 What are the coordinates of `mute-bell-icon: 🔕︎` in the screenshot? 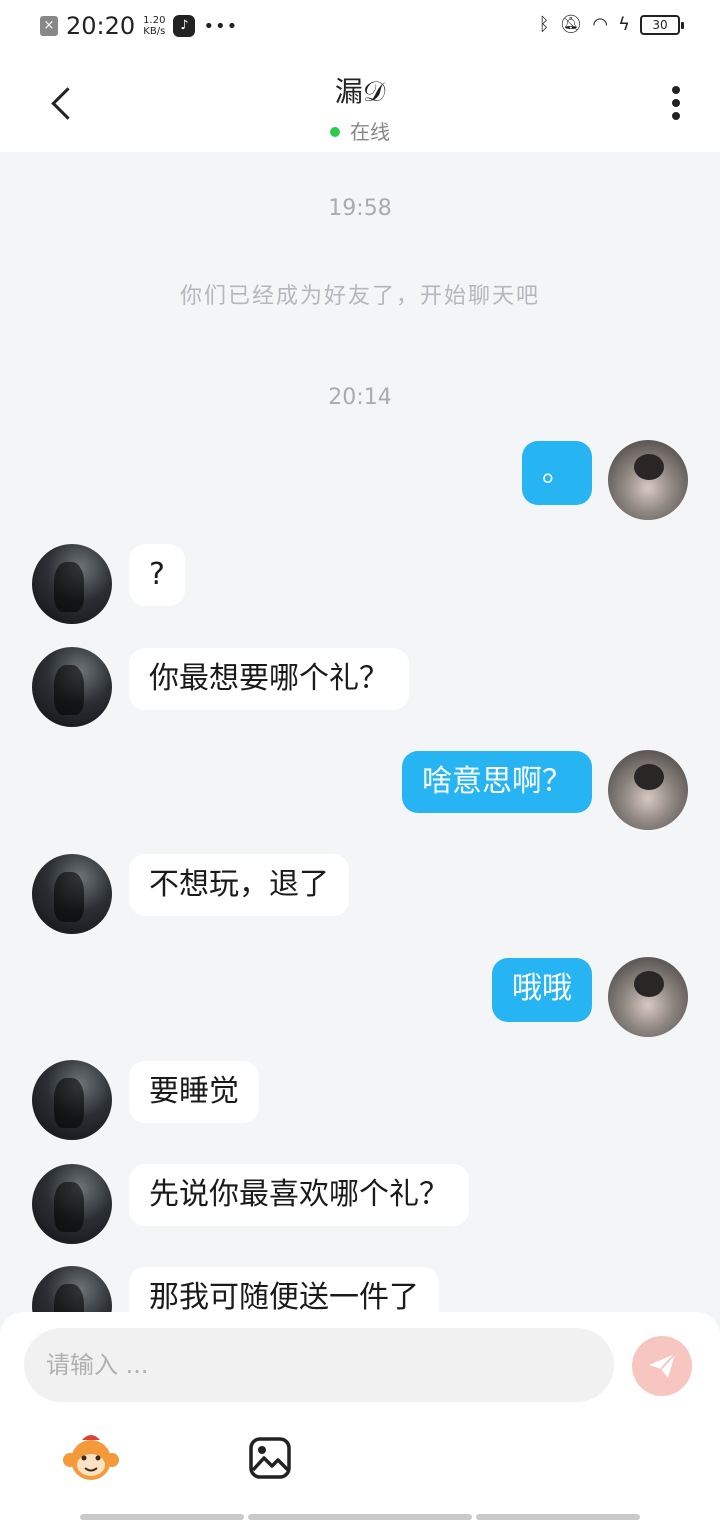 It's located at (571, 24).